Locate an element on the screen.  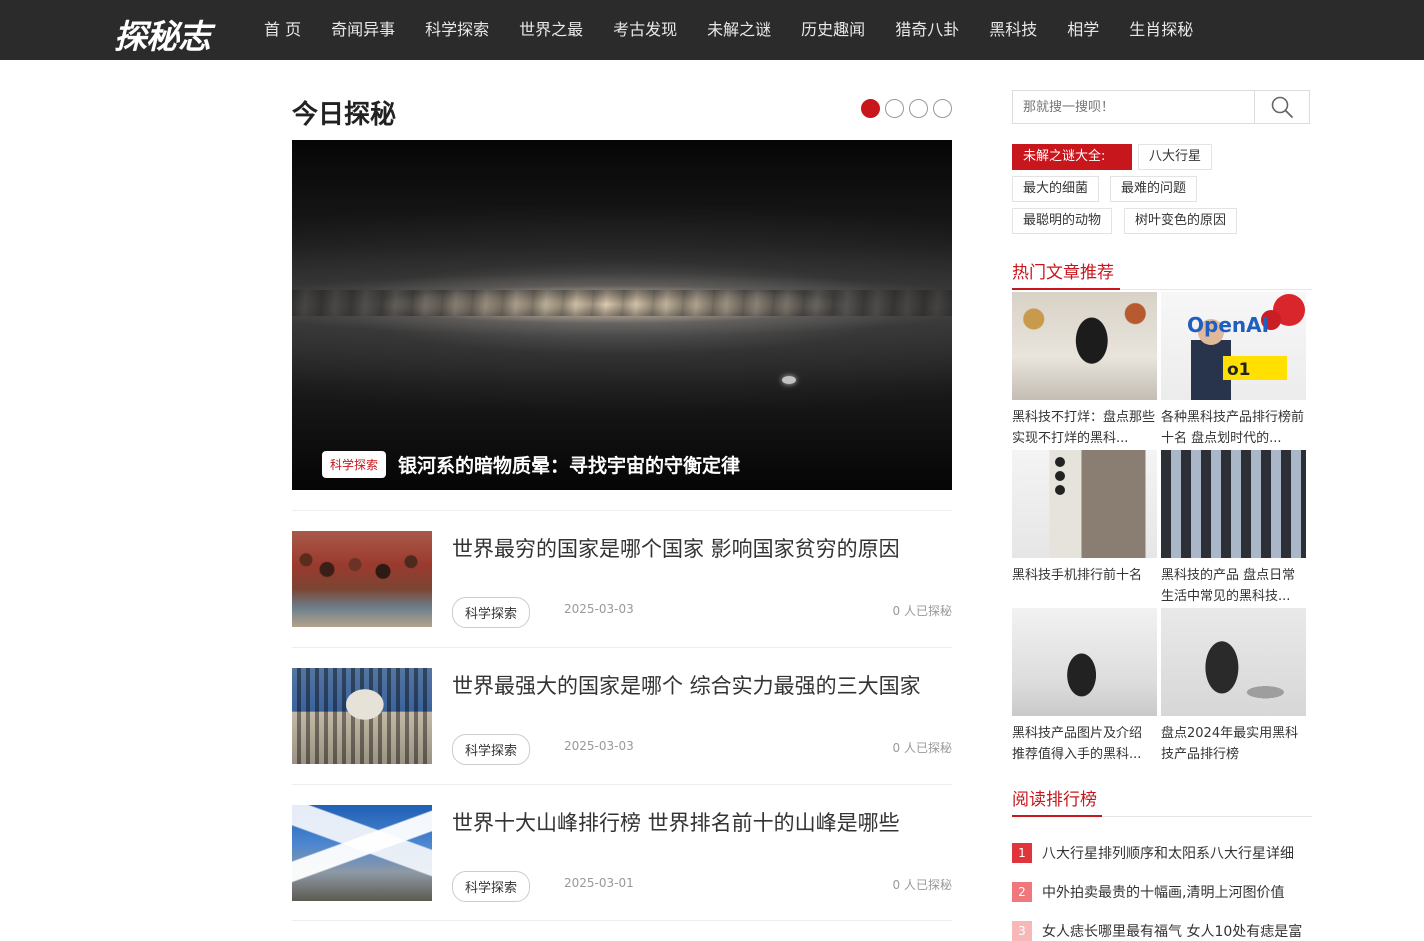
slider-dots is located at coordinates (909, 108).